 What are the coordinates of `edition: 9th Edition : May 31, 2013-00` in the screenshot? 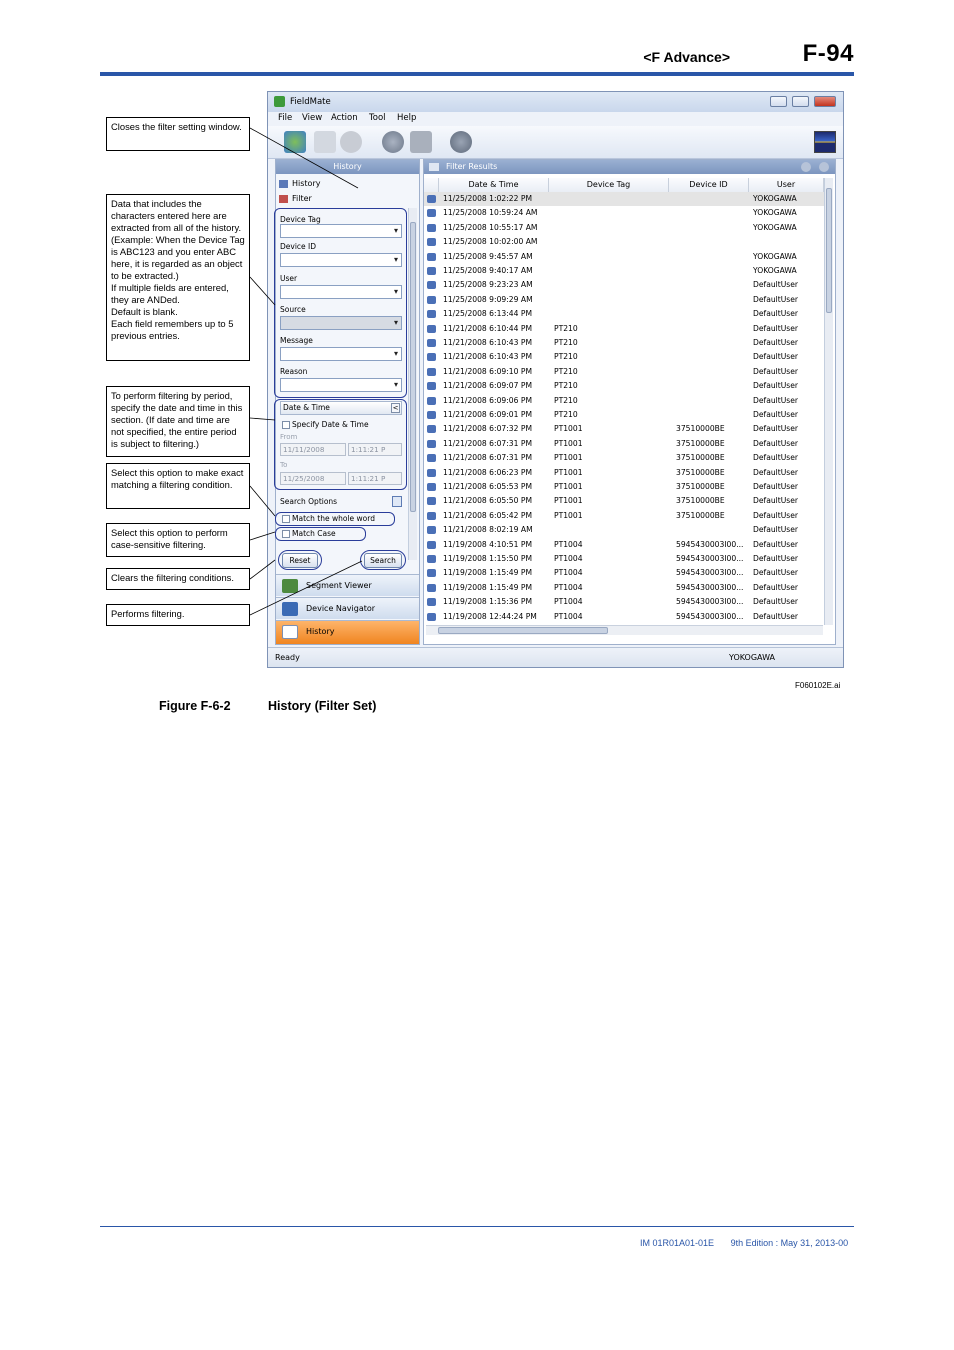 It's located at (789, 1243).